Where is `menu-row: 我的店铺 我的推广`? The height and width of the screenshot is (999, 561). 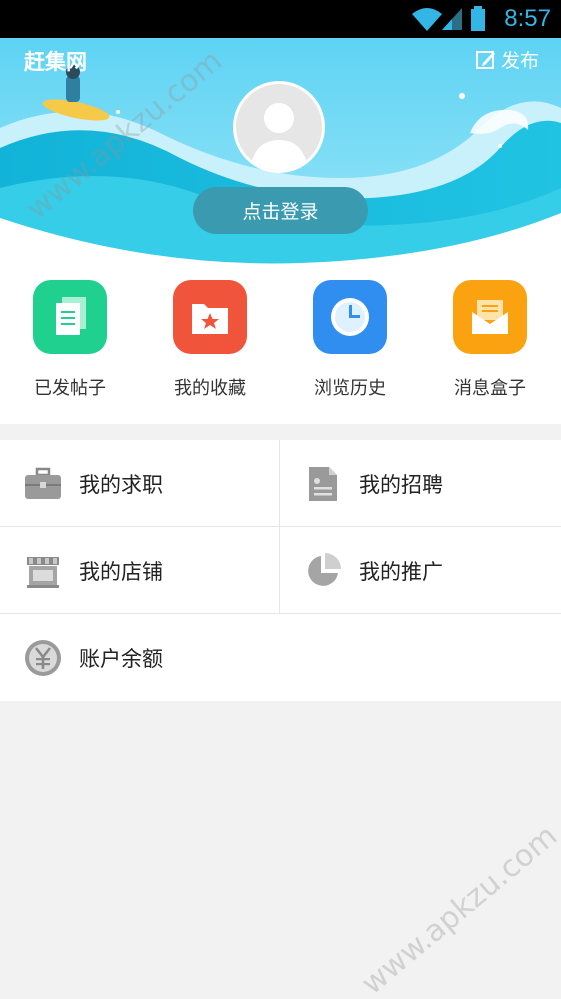
menu-row: 我的店铺 我的推广 is located at coordinates (280, 570).